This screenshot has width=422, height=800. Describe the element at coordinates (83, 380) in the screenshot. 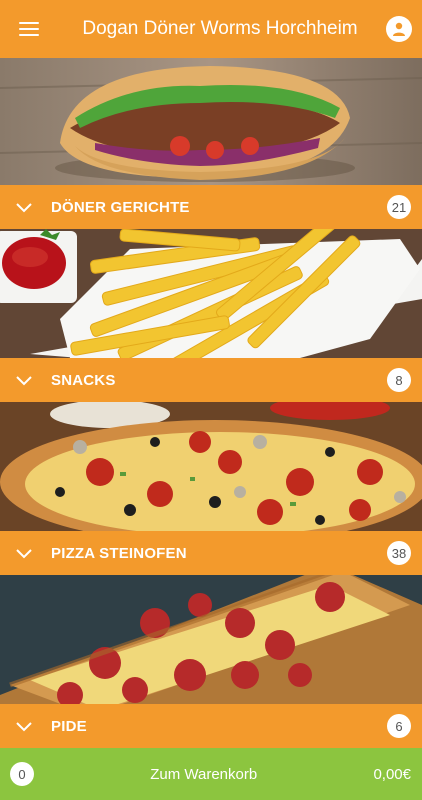

I see `category-label: SNACKS` at that location.